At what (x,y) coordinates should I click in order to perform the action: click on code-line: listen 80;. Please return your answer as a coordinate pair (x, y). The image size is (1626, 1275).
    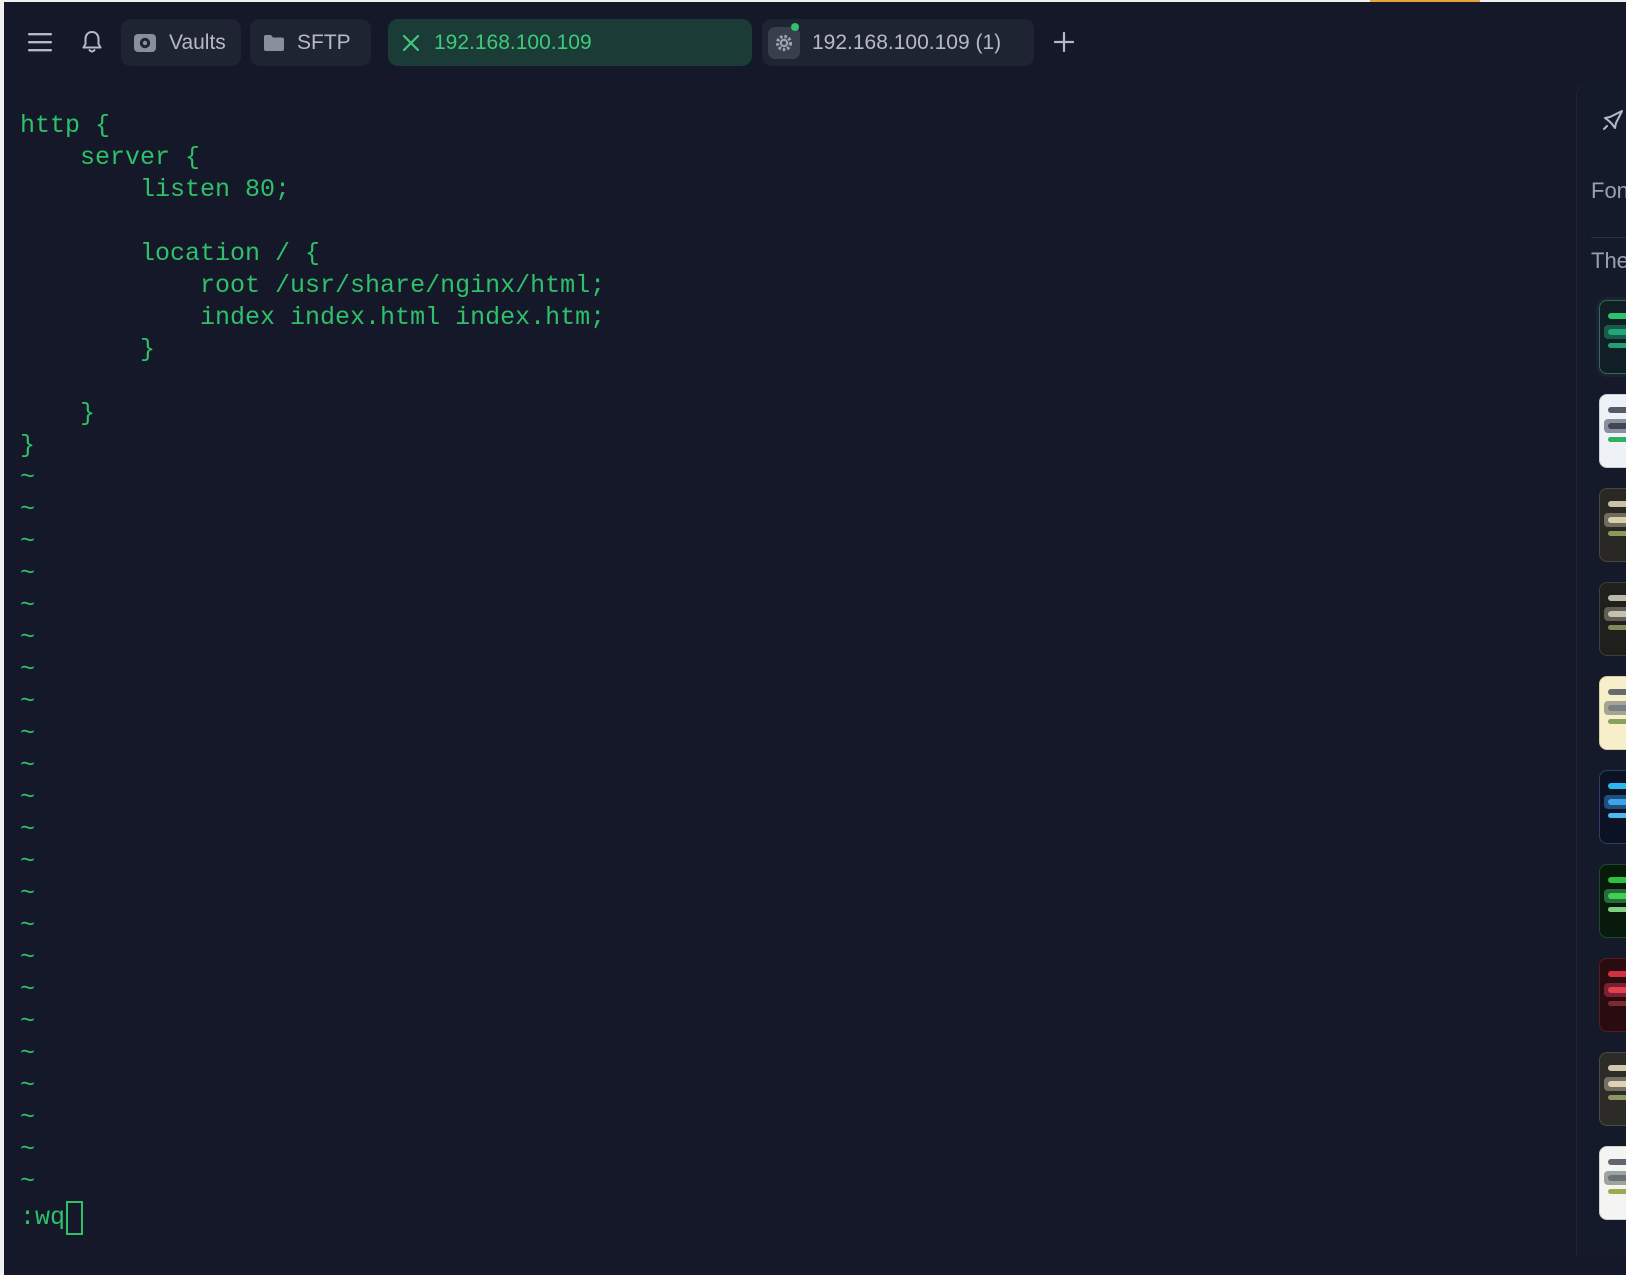
    Looking at the image, I should click on (155, 189).